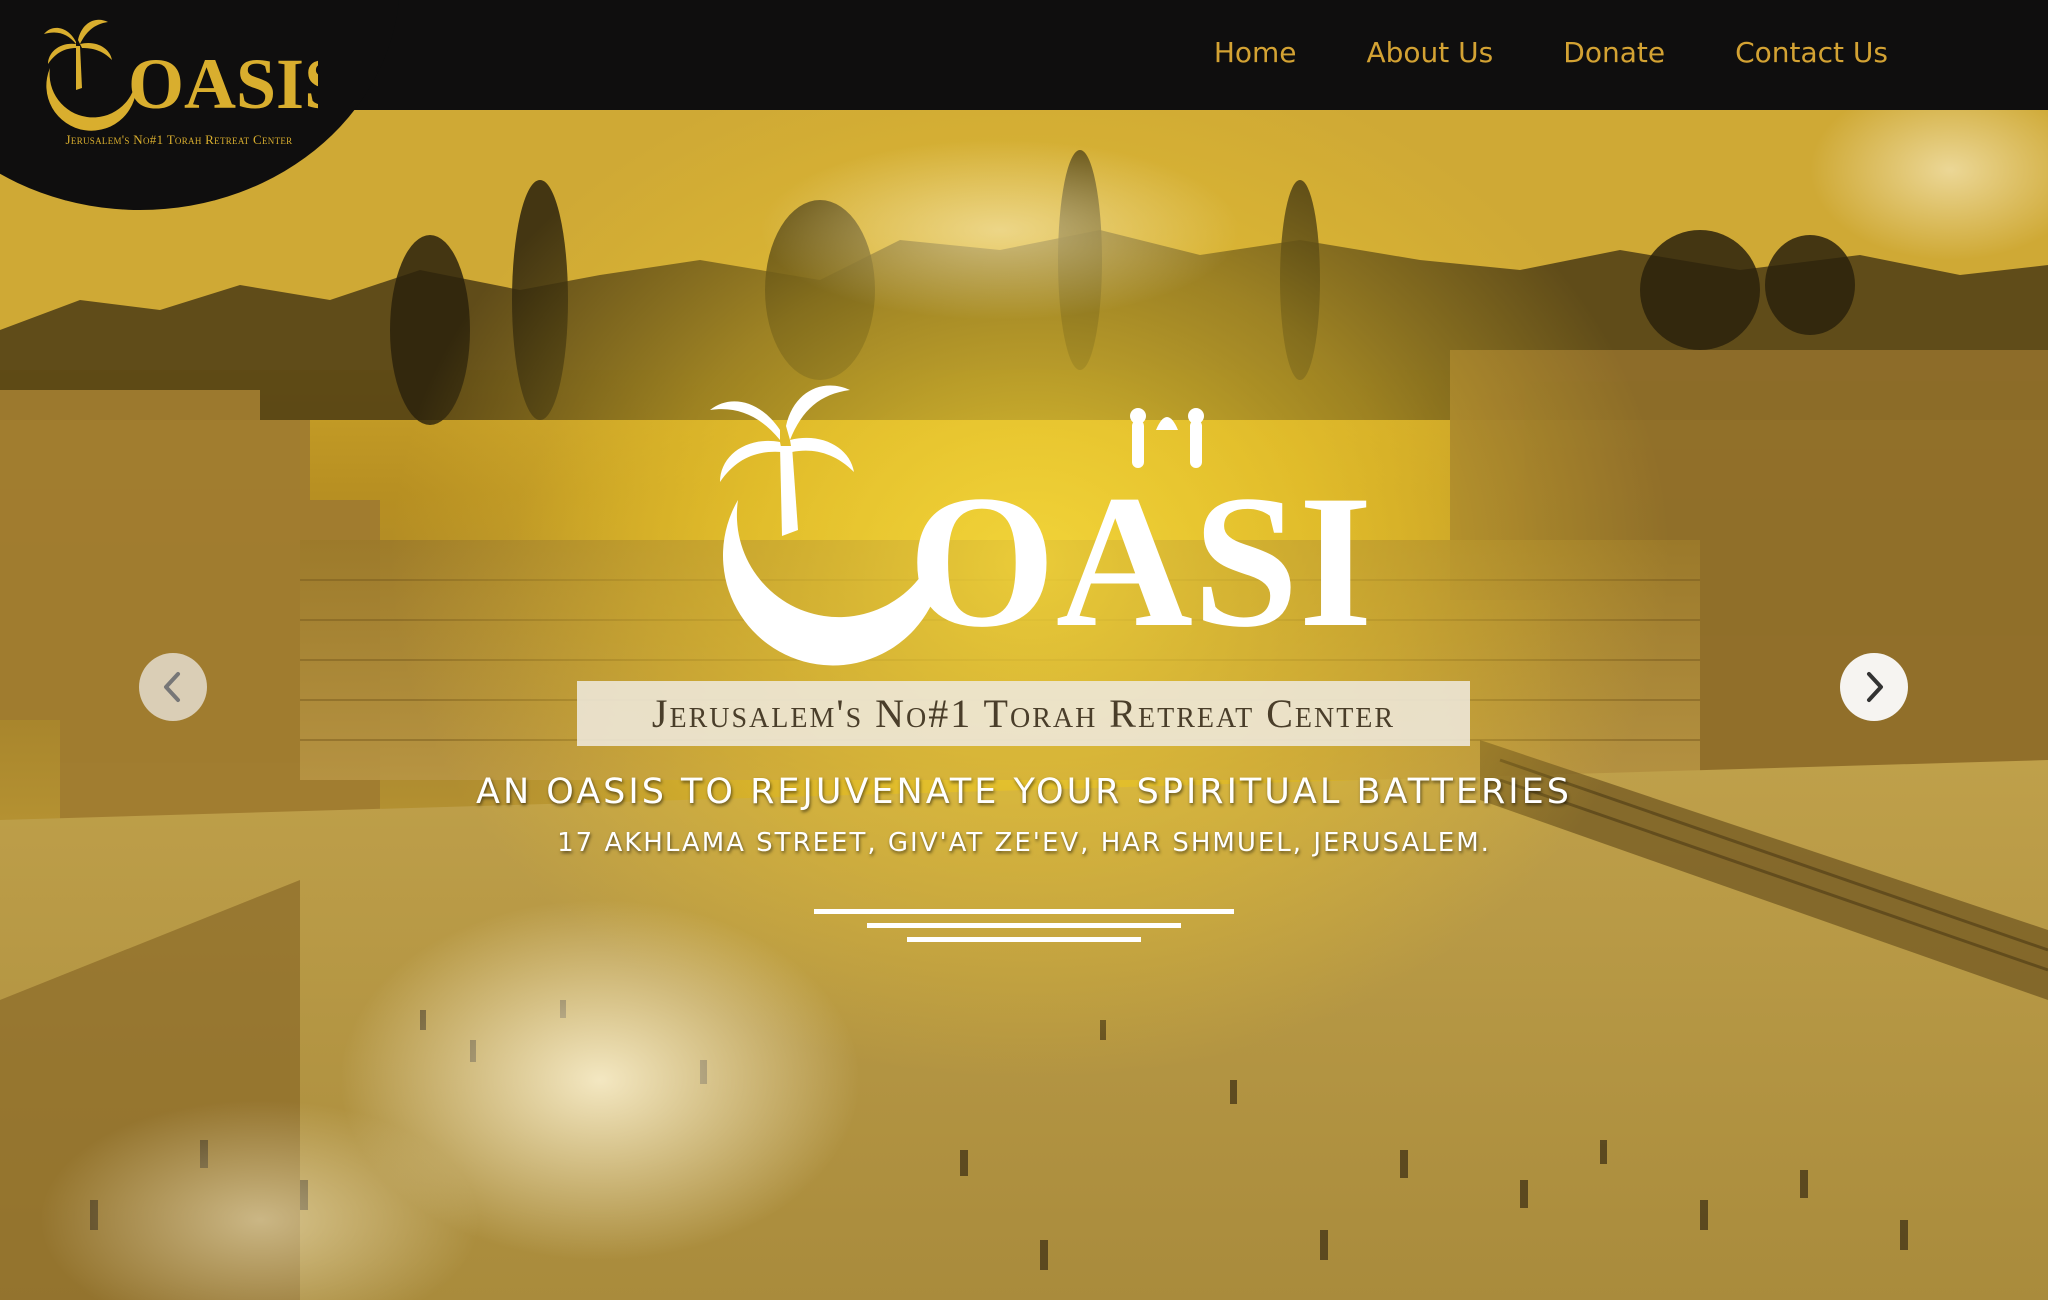 This screenshot has width=2048, height=1300. I want to click on main-nav: Home About Us Donate Contact Us, so click(1551, 52).